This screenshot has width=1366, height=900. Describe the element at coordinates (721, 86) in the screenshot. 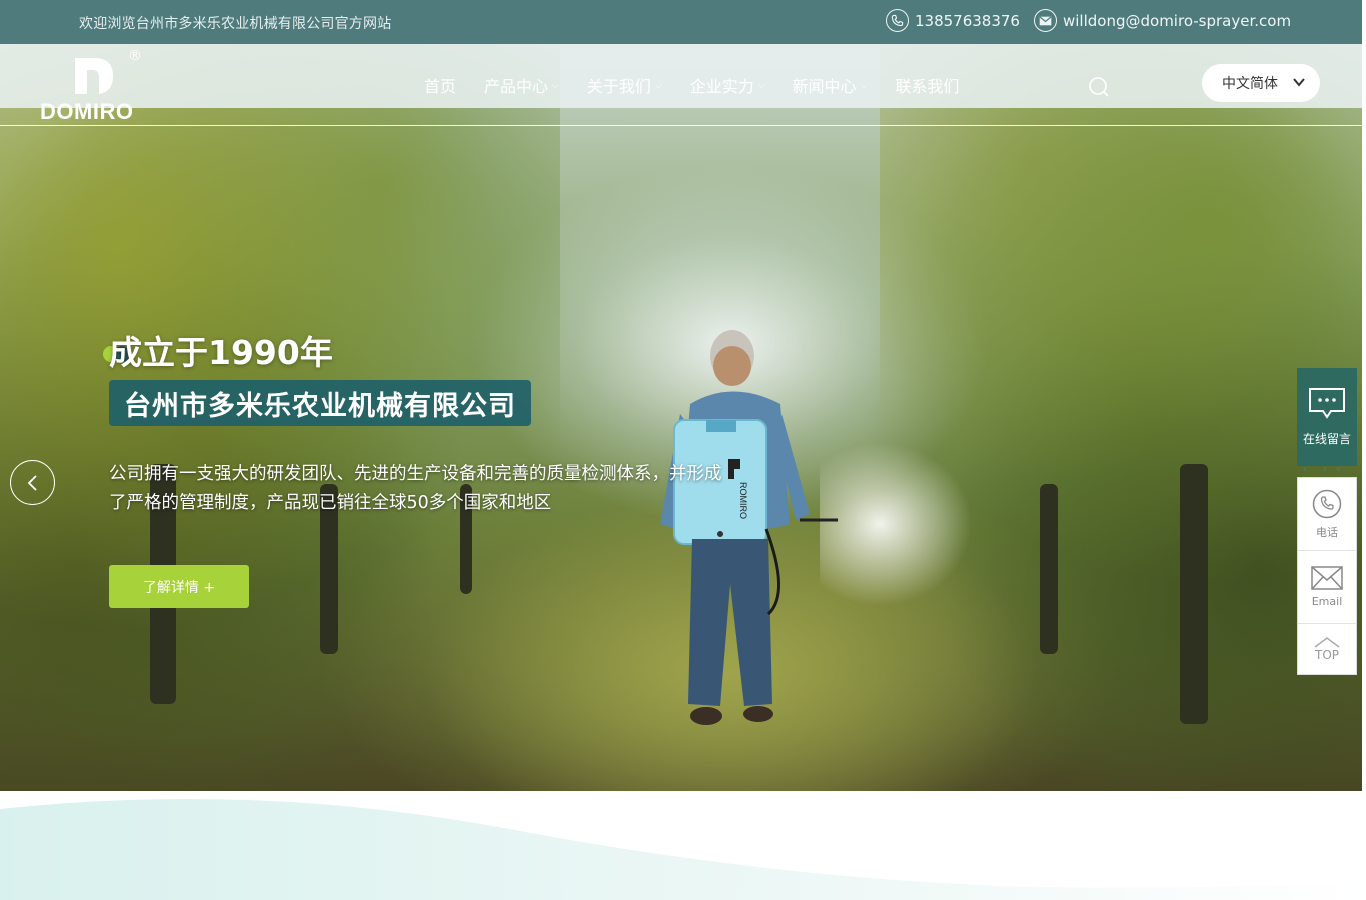

I see `nav-item-label: 企业实力` at that location.